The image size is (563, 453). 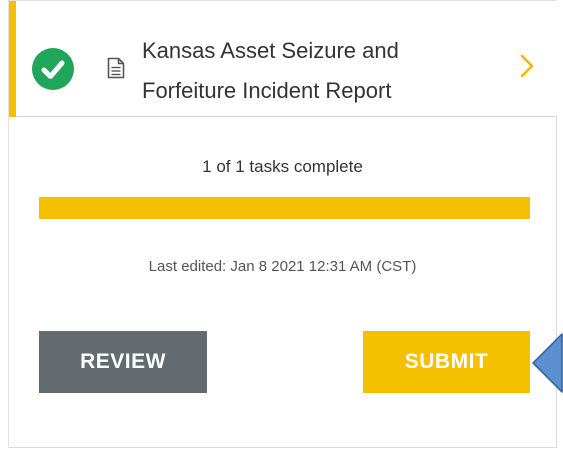 I want to click on document-icon, so click(x=116, y=68).